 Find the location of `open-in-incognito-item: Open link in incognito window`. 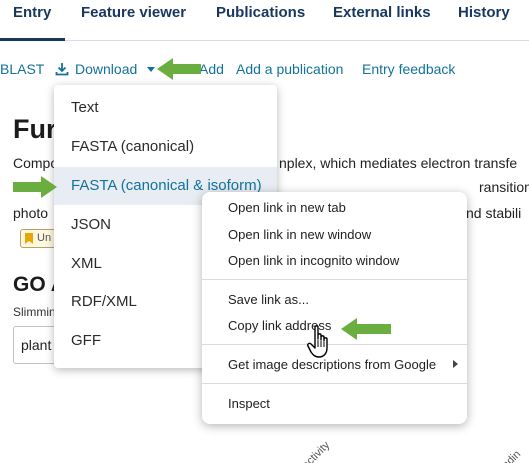

open-in-incognito-item: Open link in incognito window is located at coordinates (334, 261).